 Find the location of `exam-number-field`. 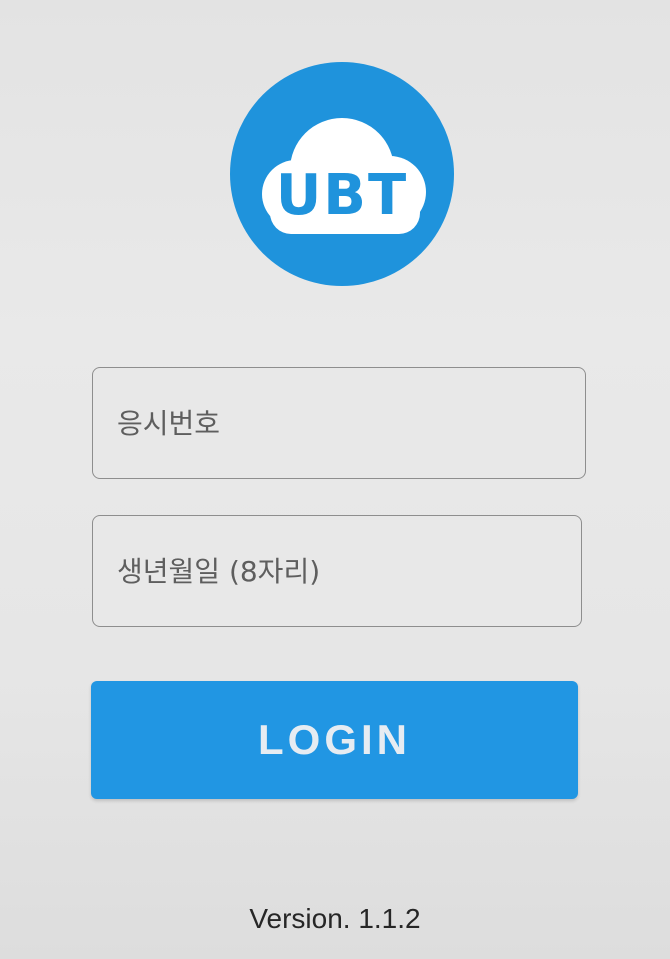

exam-number-field is located at coordinates (339, 423).